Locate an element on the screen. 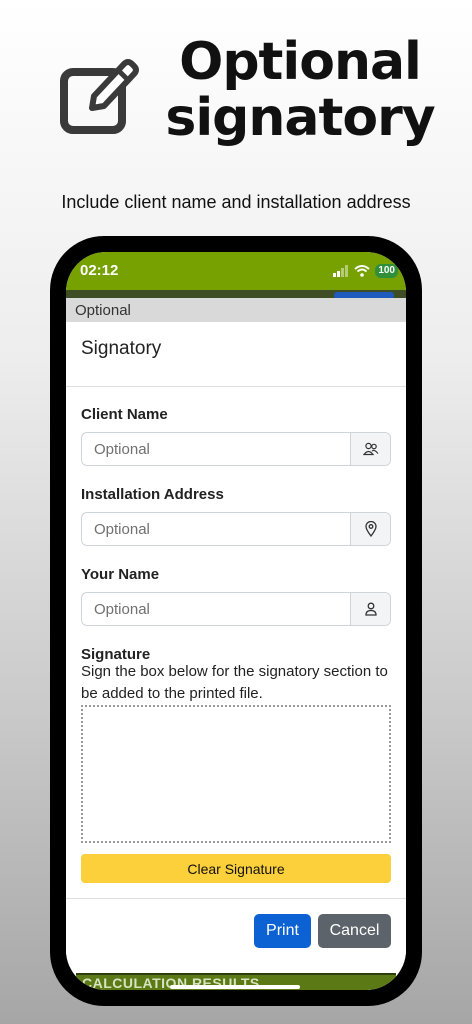  modal-title: Signatory is located at coordinates (121, 348).